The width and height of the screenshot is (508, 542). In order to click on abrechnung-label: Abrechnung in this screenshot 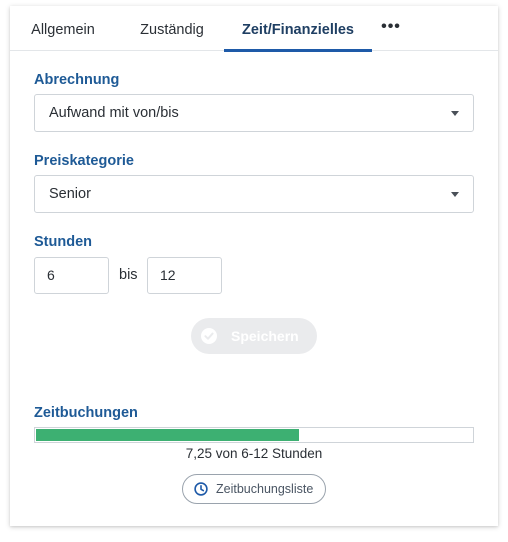, I will do `click(77, 80)`.